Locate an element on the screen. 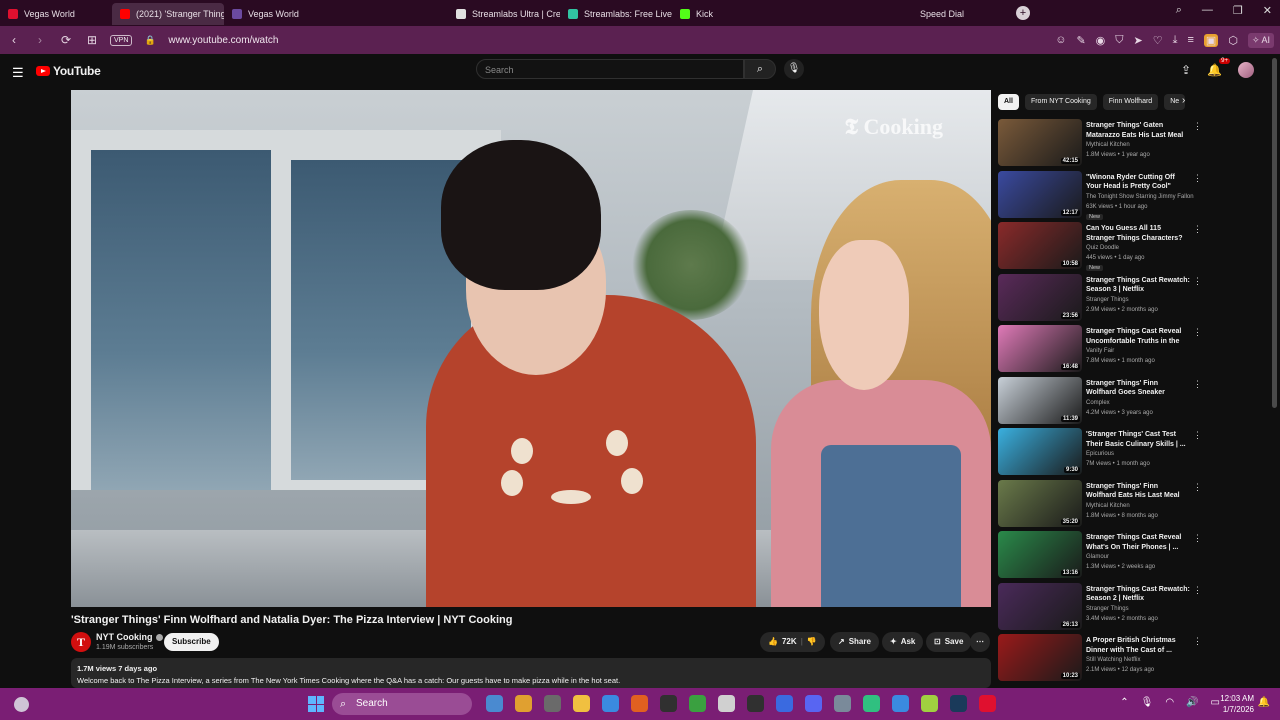  filter-chip: Finn Wolfhard is located at coordinates (1130, 102).